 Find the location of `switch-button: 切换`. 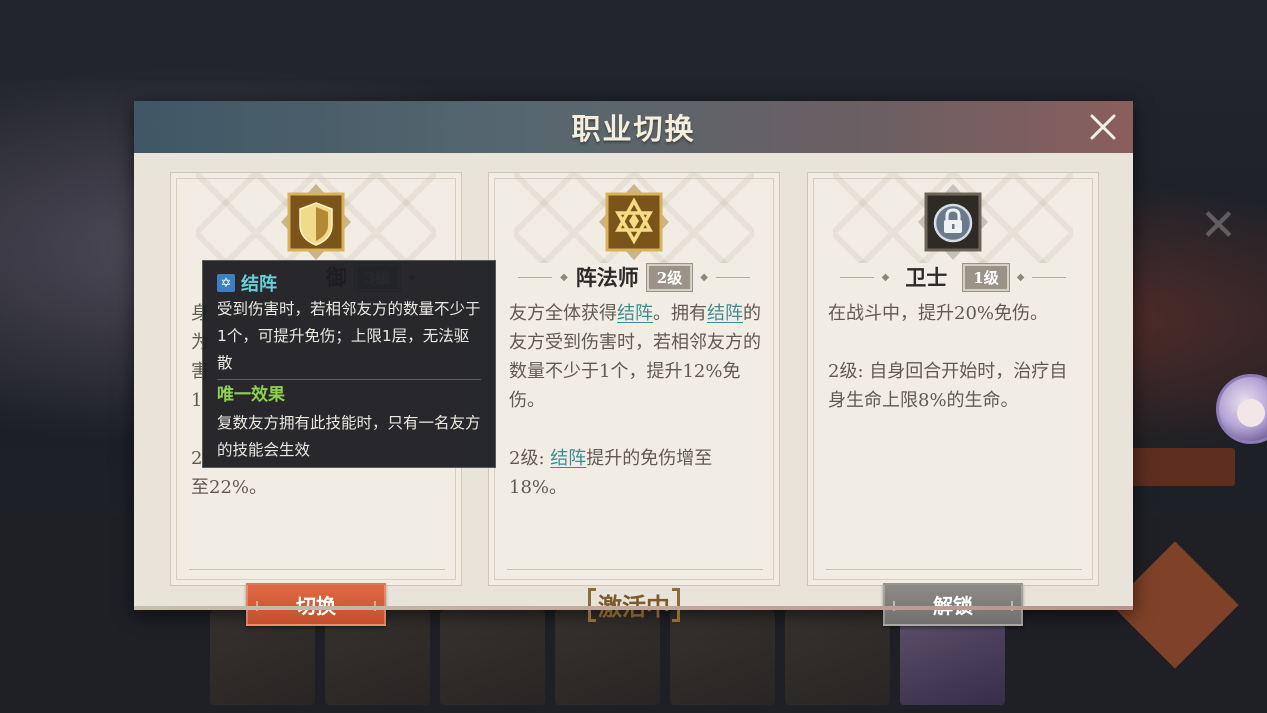

switch-button: 切换 is located at coordinates (316, 604).